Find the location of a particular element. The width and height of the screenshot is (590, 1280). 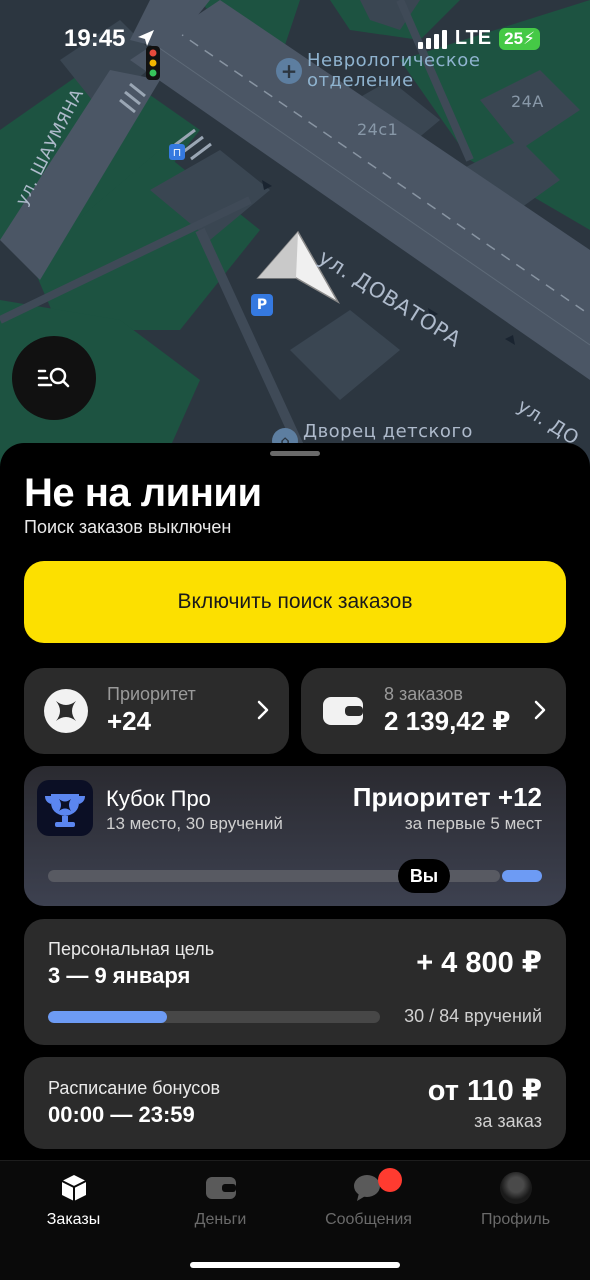

goal-progress-fill is located at coordinates (107, 1017).